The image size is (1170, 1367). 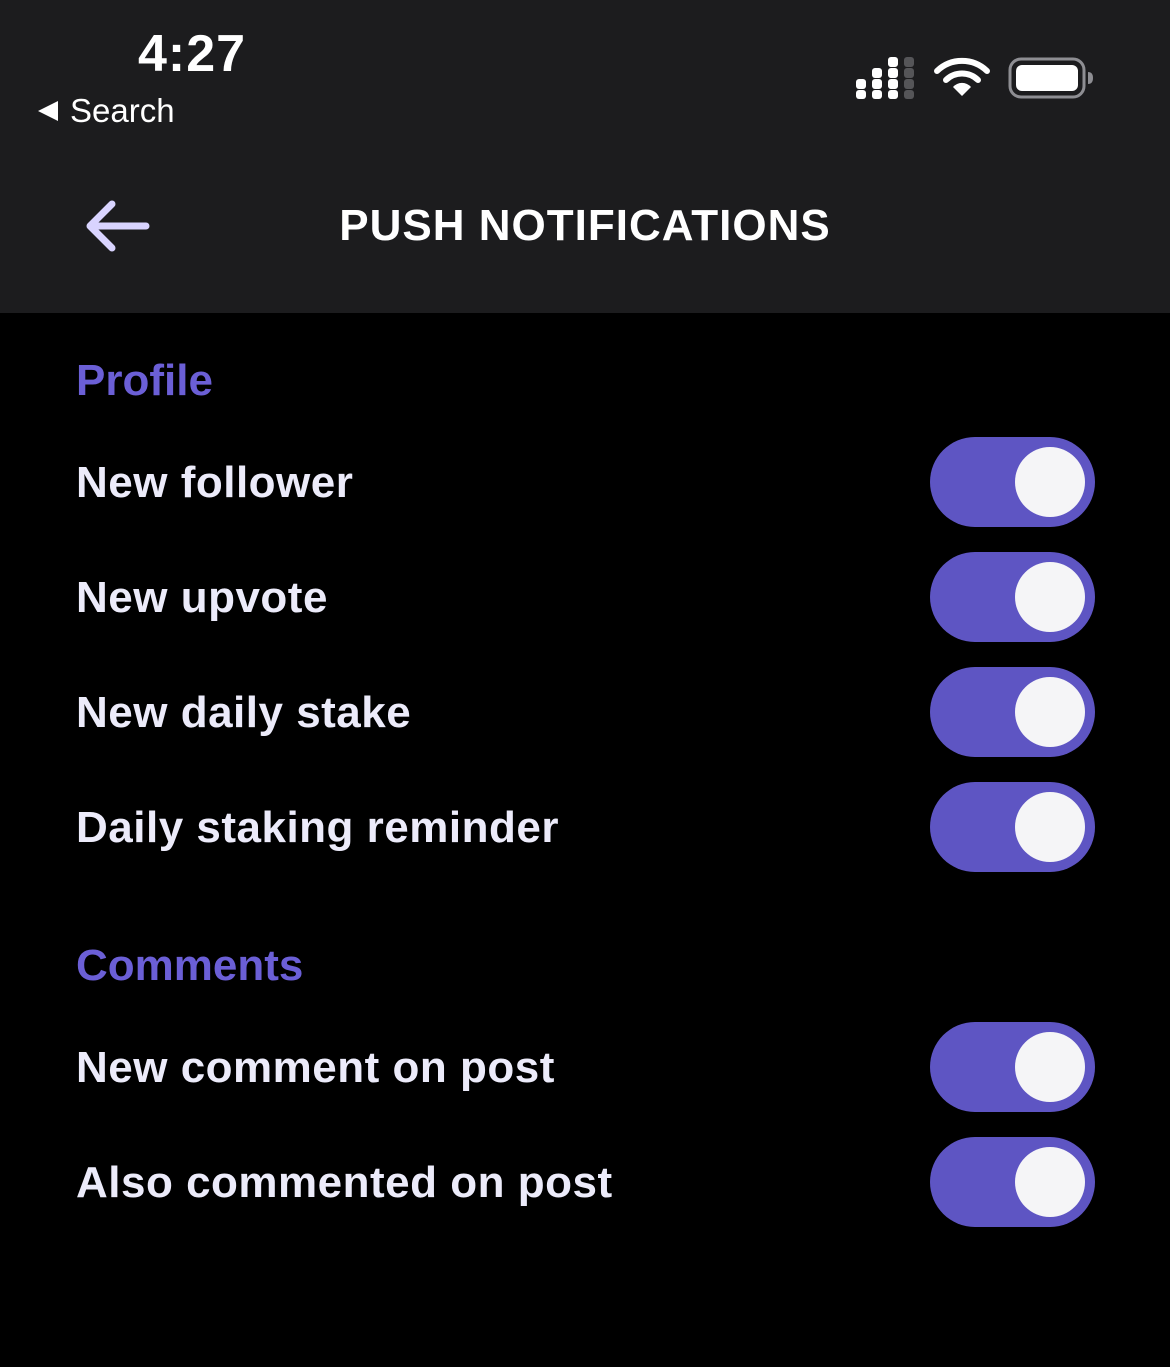 What do you see at coordinates (122, 110) in the screenshot?
I see `back-to-search-label: Search` at bounding box center [122, 110].